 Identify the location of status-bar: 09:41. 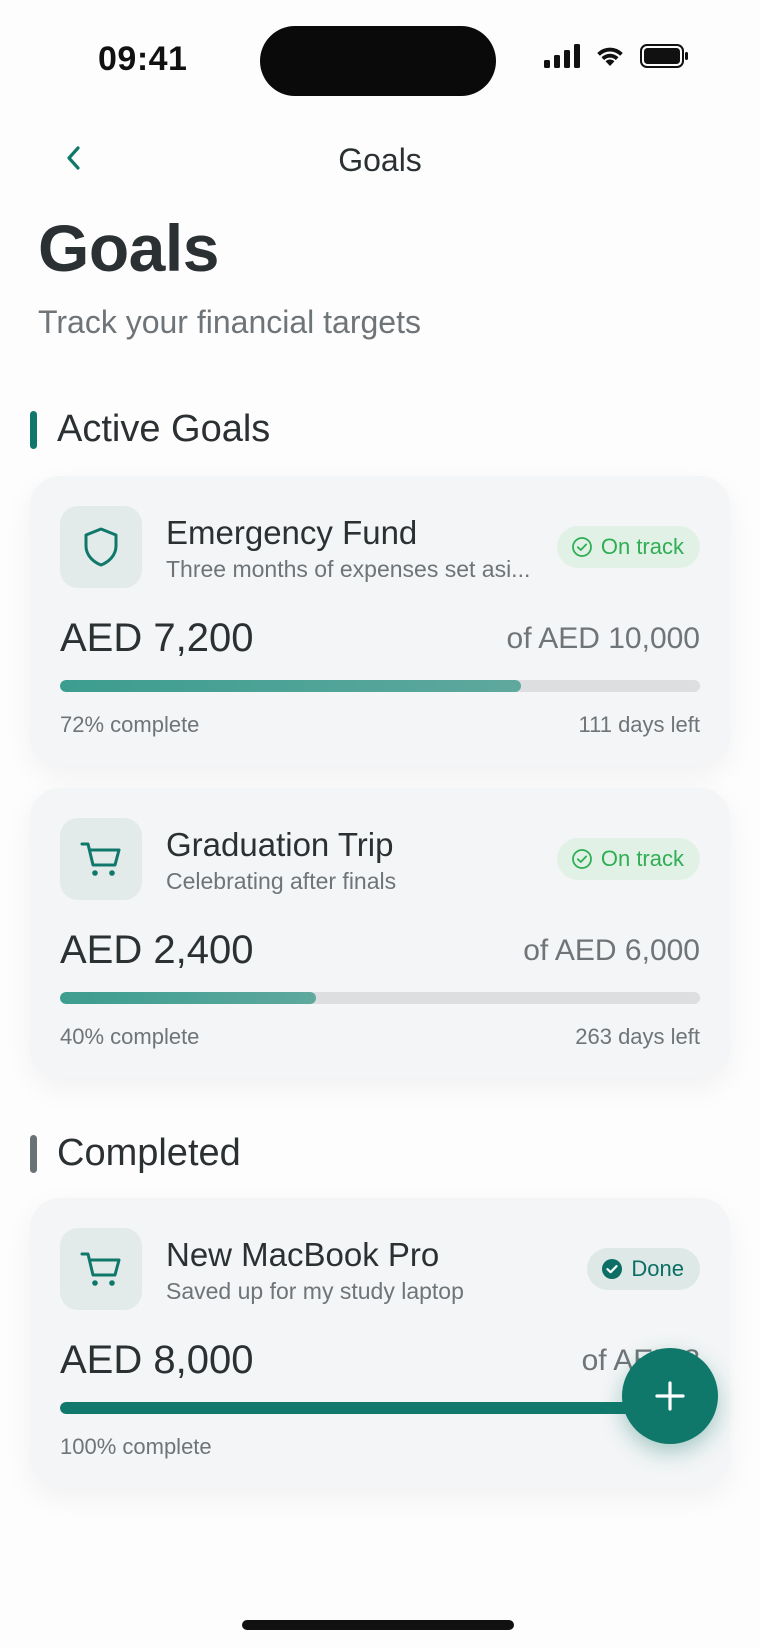
(380, 60).